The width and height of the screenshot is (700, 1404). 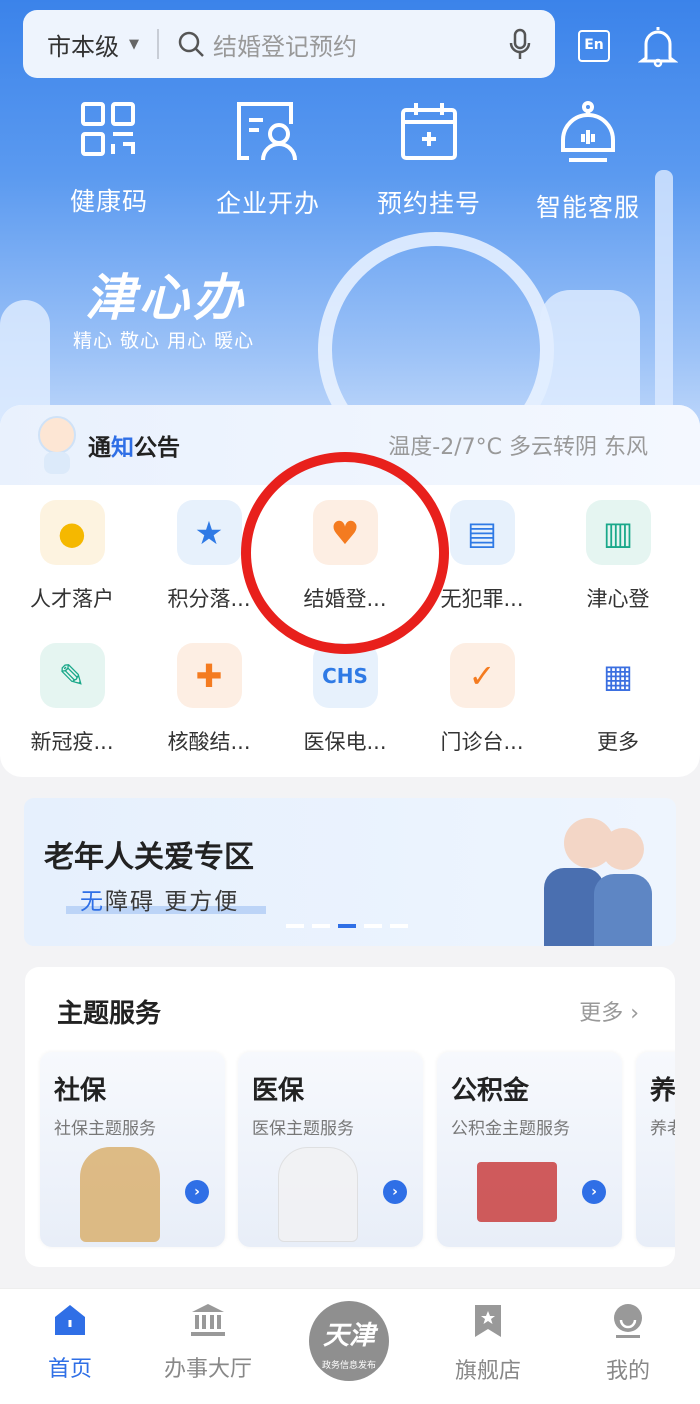 What do you see at coordinates (628, 1344) in the screenshot?
I see `nav-profile: 我的` at bounding box center [628, 1344].